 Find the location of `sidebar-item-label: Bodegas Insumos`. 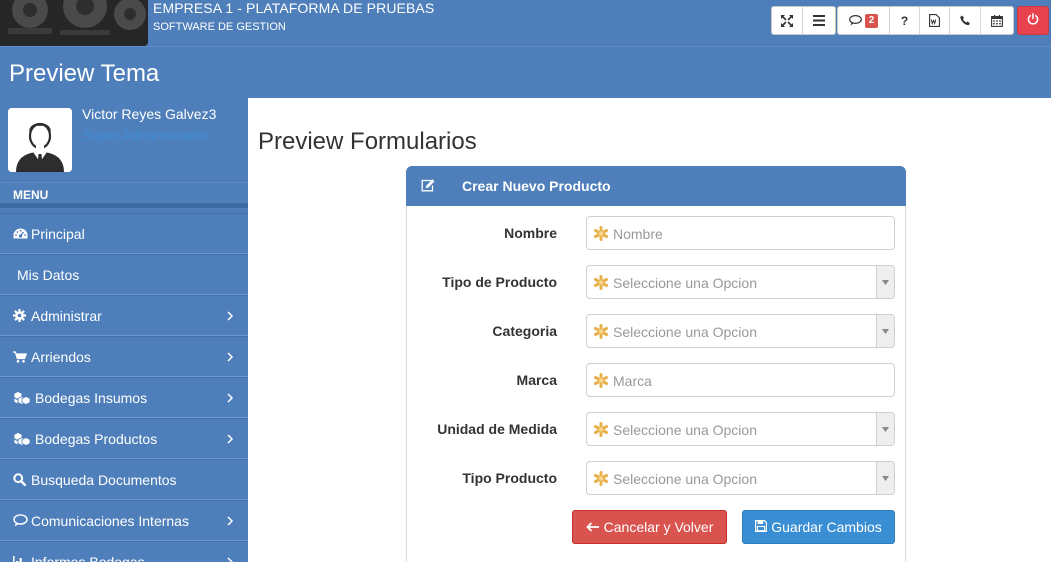

sidebar-item-label: Bodegas Insumos is located at coordinates (91, 397).